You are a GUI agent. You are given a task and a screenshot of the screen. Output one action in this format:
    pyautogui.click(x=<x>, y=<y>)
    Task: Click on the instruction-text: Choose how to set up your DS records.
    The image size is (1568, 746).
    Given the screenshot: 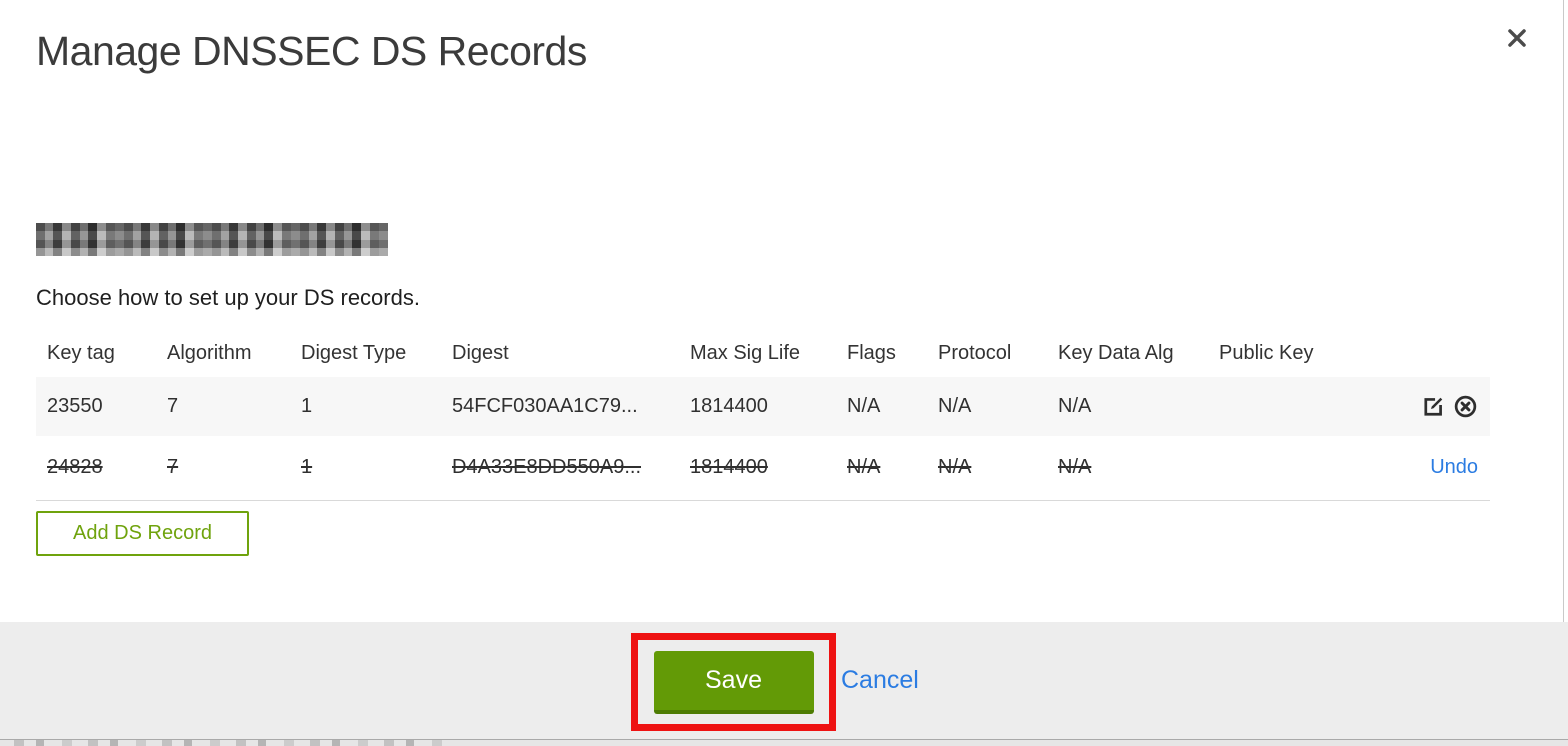 What is the action you would take?
    pyautogui.click(x=228, y=297)
    